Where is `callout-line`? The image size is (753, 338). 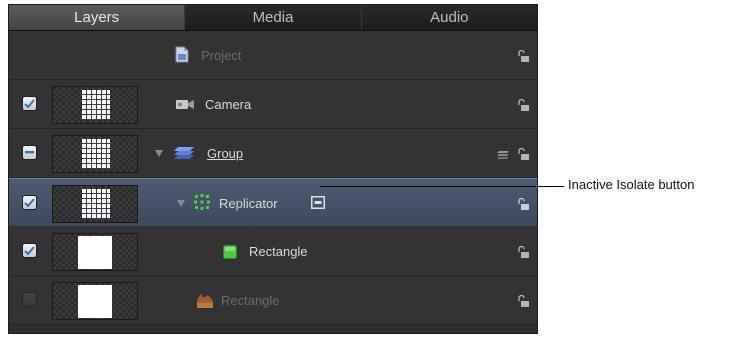 callout-line is located at coordinates (442, 186).